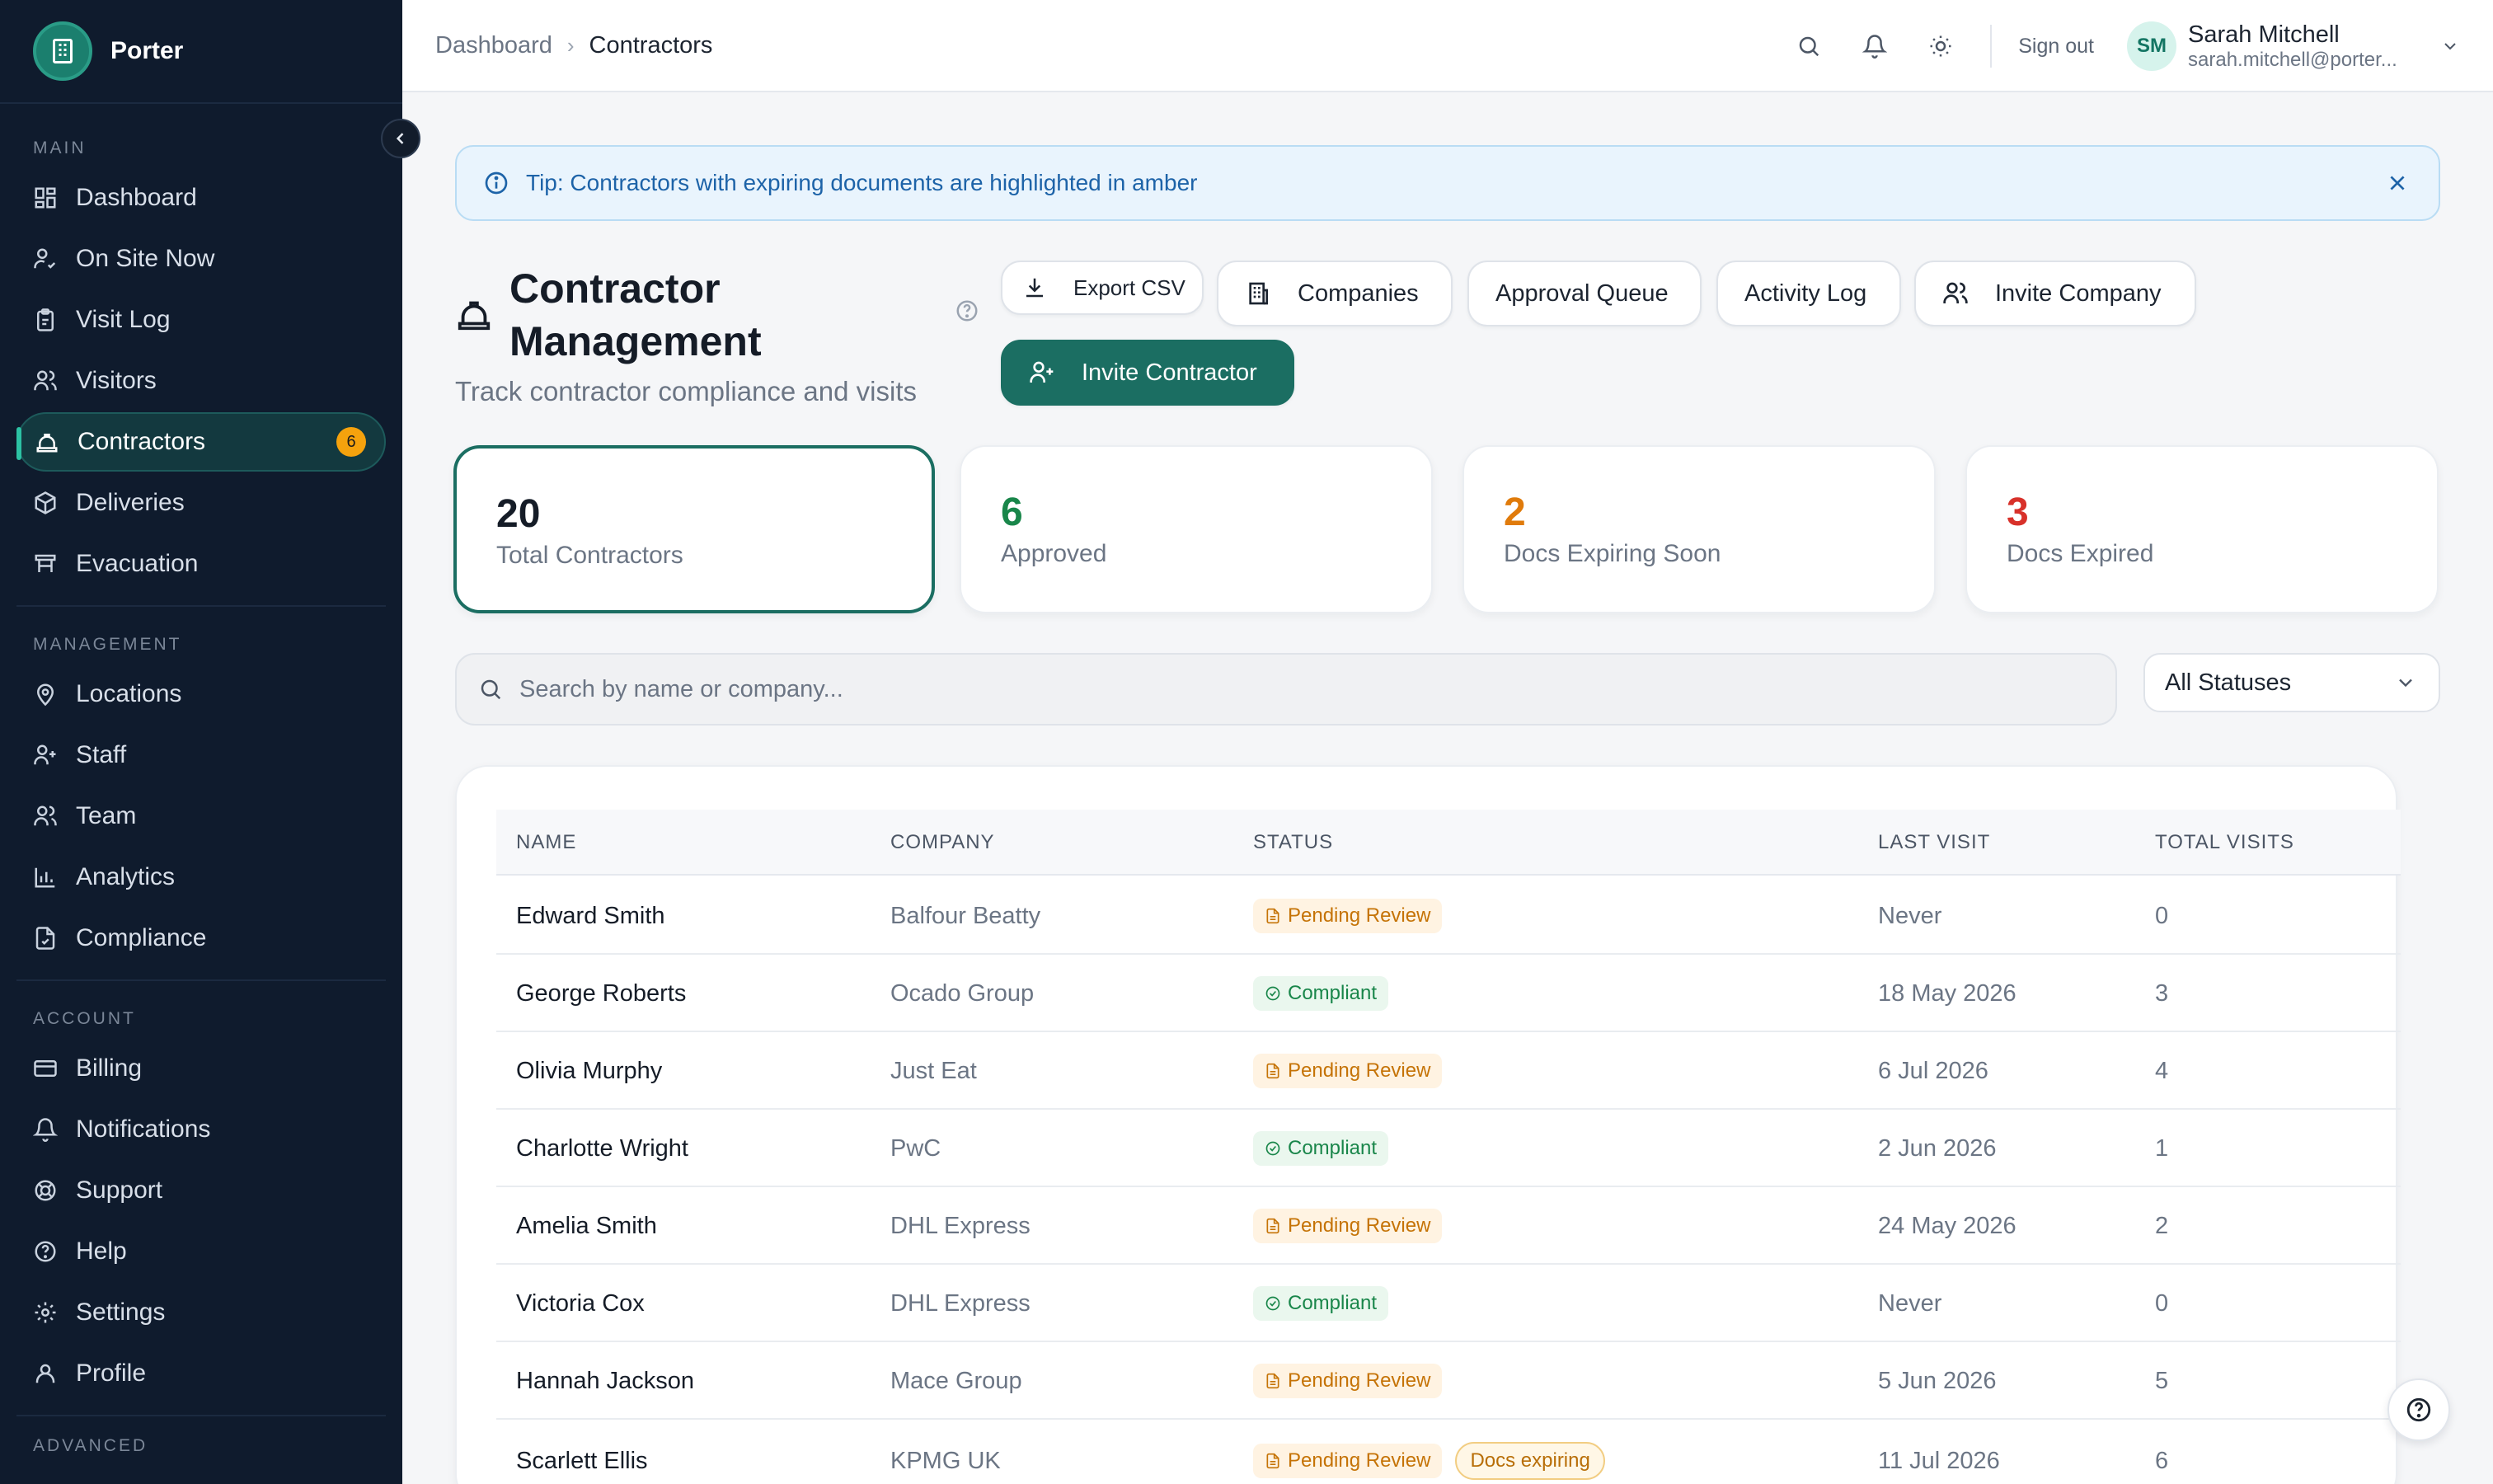  Describe the element at coordinates (956, 1380) in the screenshot. I see `contractor-company: Mace Group` at that location.